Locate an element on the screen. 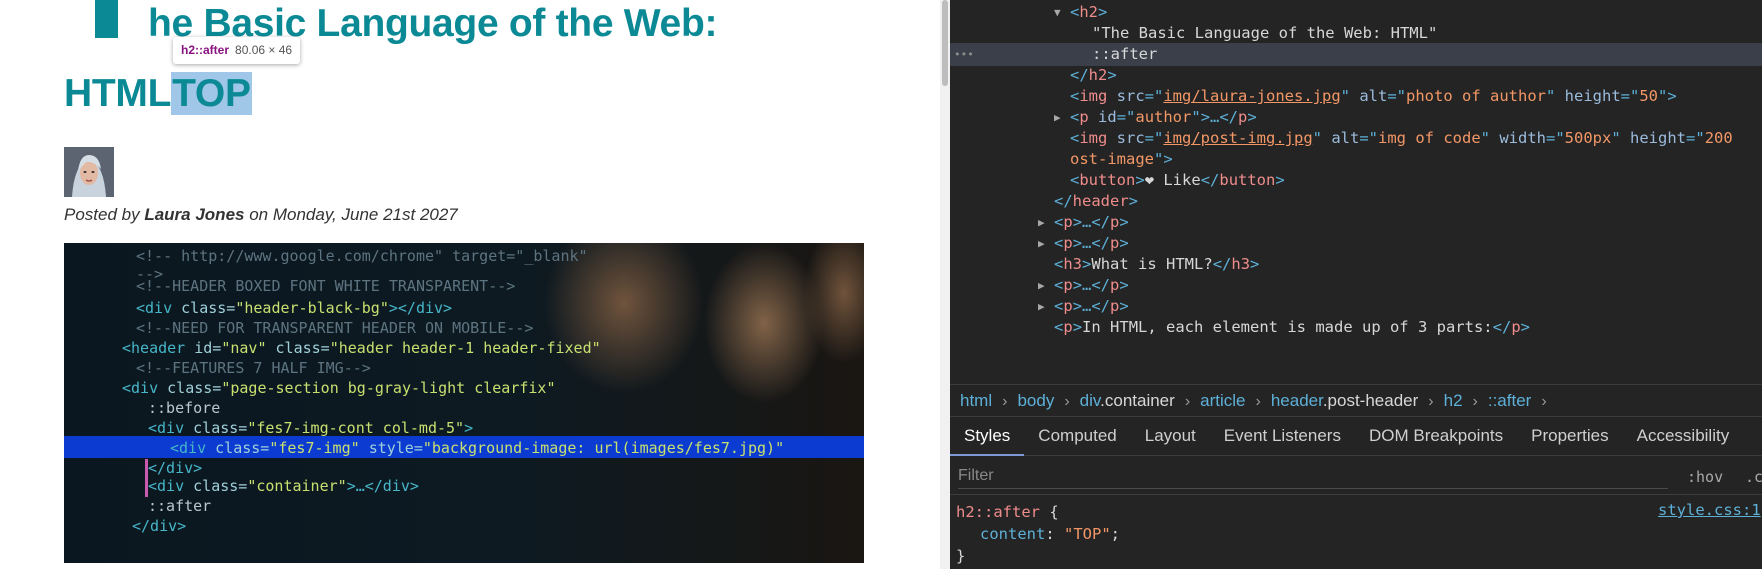  code-token: "fes7-img-cont col-md-5" is located at coordinates (356, 428).